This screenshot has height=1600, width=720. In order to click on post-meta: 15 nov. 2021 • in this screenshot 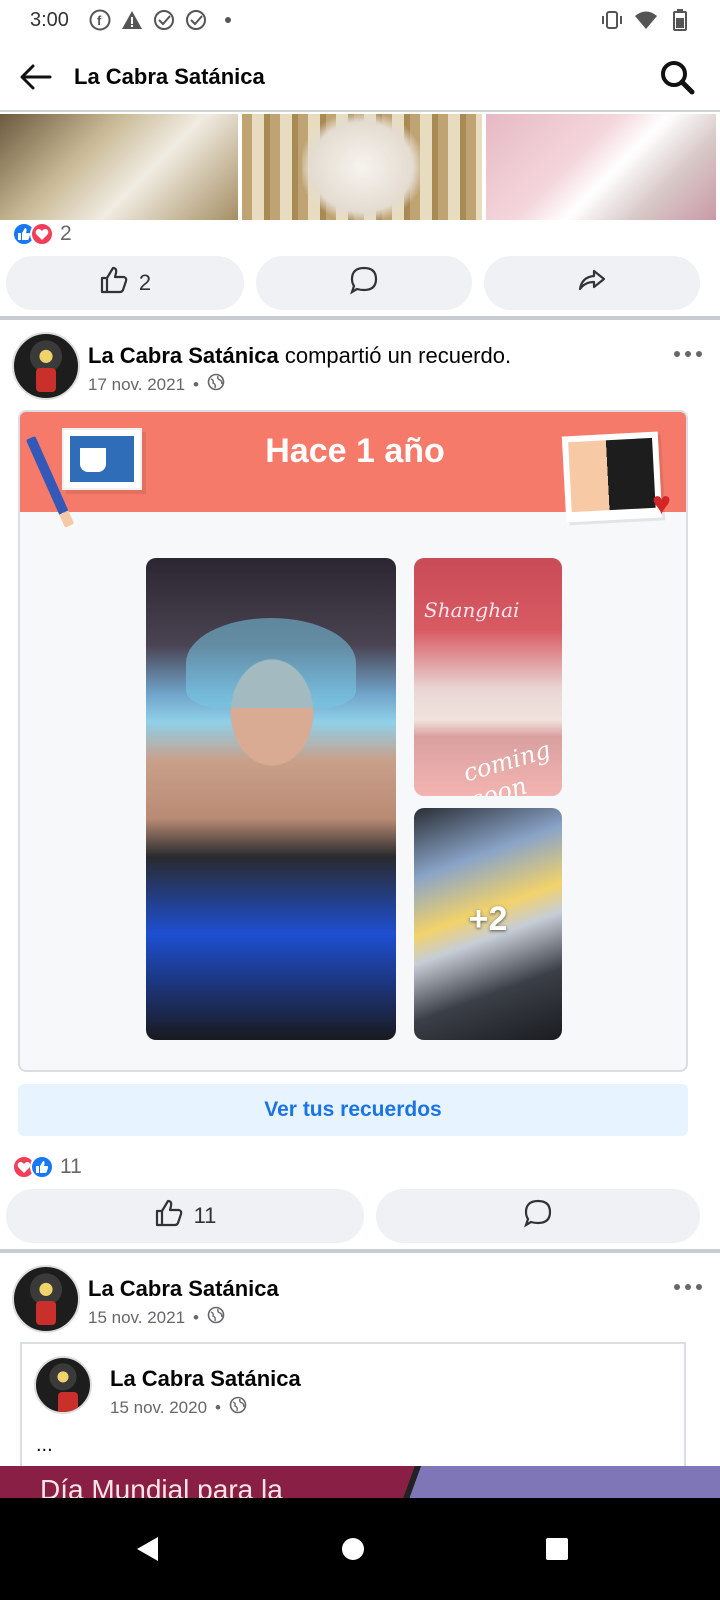, I will do `click(156, 1317)`.